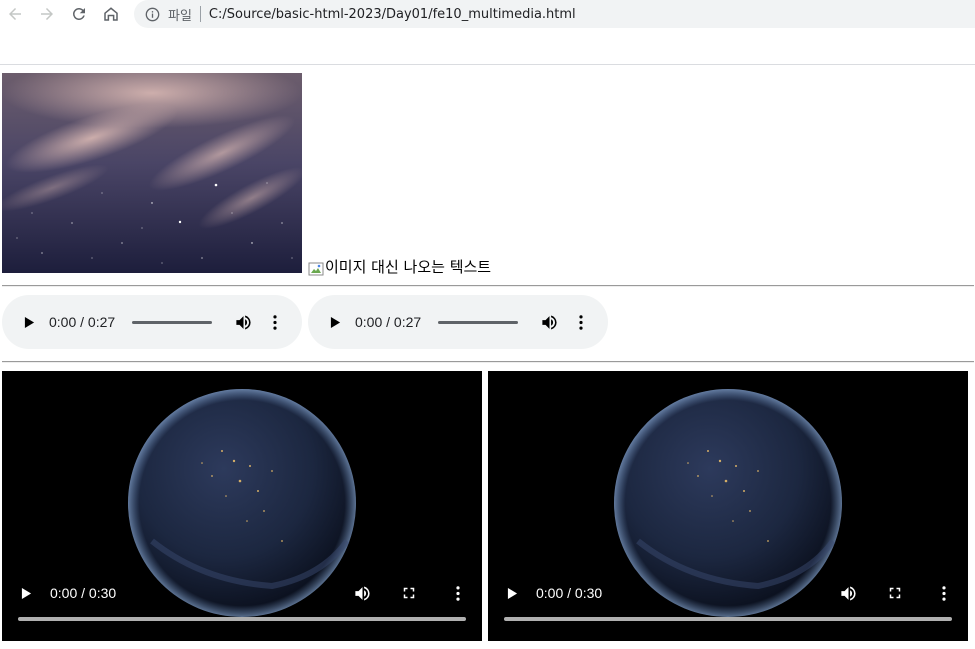 The height and width of the screenshot is (649, 975). I want to click on audio-player-1: 0:00 / 0:27, so click(152, 322).